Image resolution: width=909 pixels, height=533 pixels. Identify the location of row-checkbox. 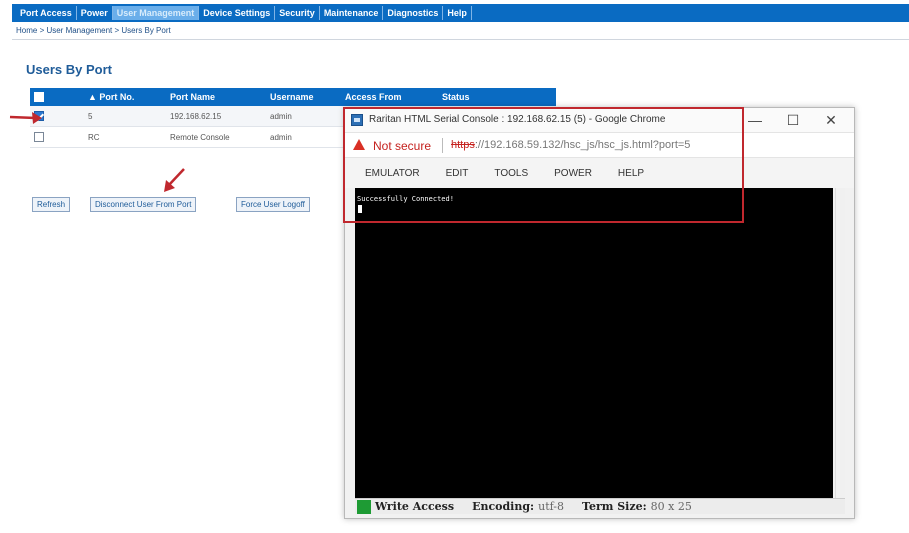
(39, 137).